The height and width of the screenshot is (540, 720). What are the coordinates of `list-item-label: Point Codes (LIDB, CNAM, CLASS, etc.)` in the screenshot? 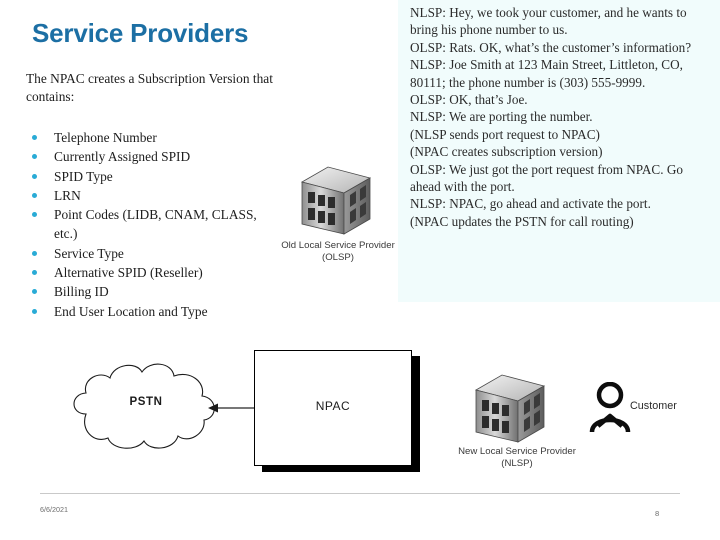 It's located at (155, 224).